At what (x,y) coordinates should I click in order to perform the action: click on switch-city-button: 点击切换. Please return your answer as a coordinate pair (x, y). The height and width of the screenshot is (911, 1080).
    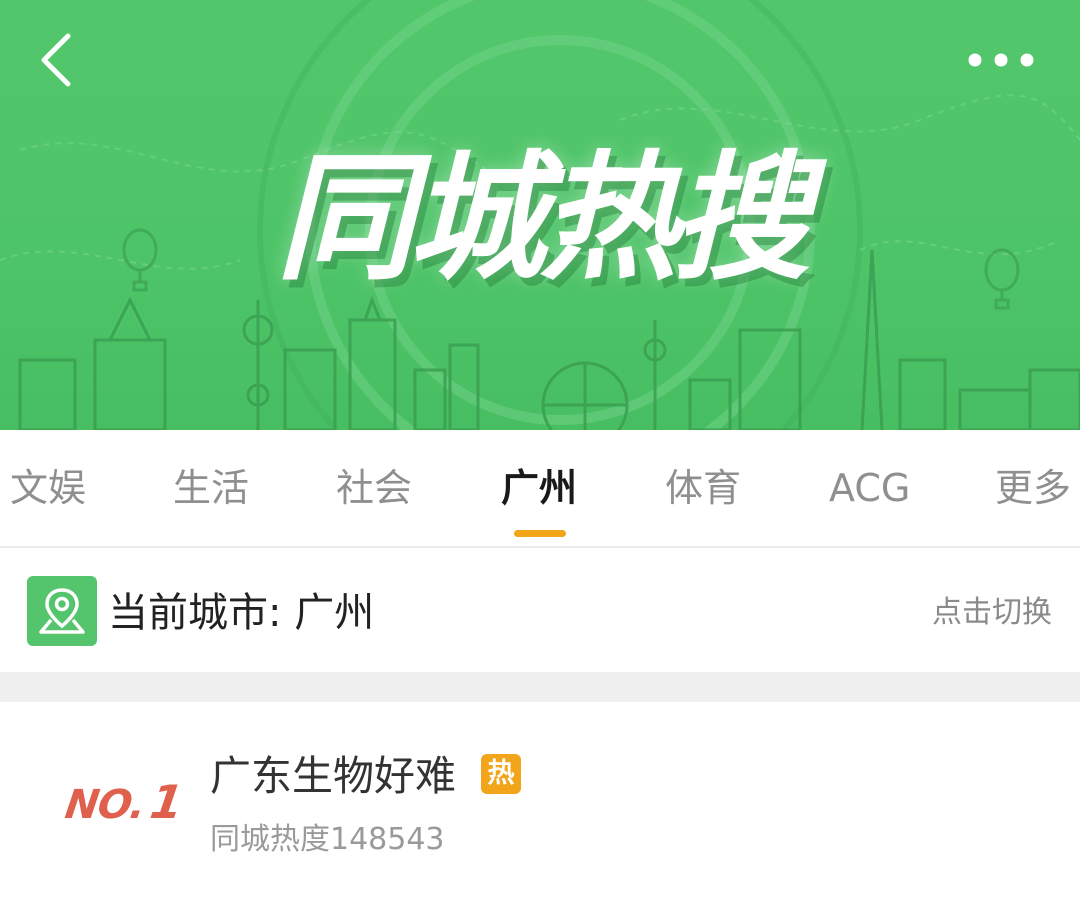
    Looking at the image, I should click on (992, 613).